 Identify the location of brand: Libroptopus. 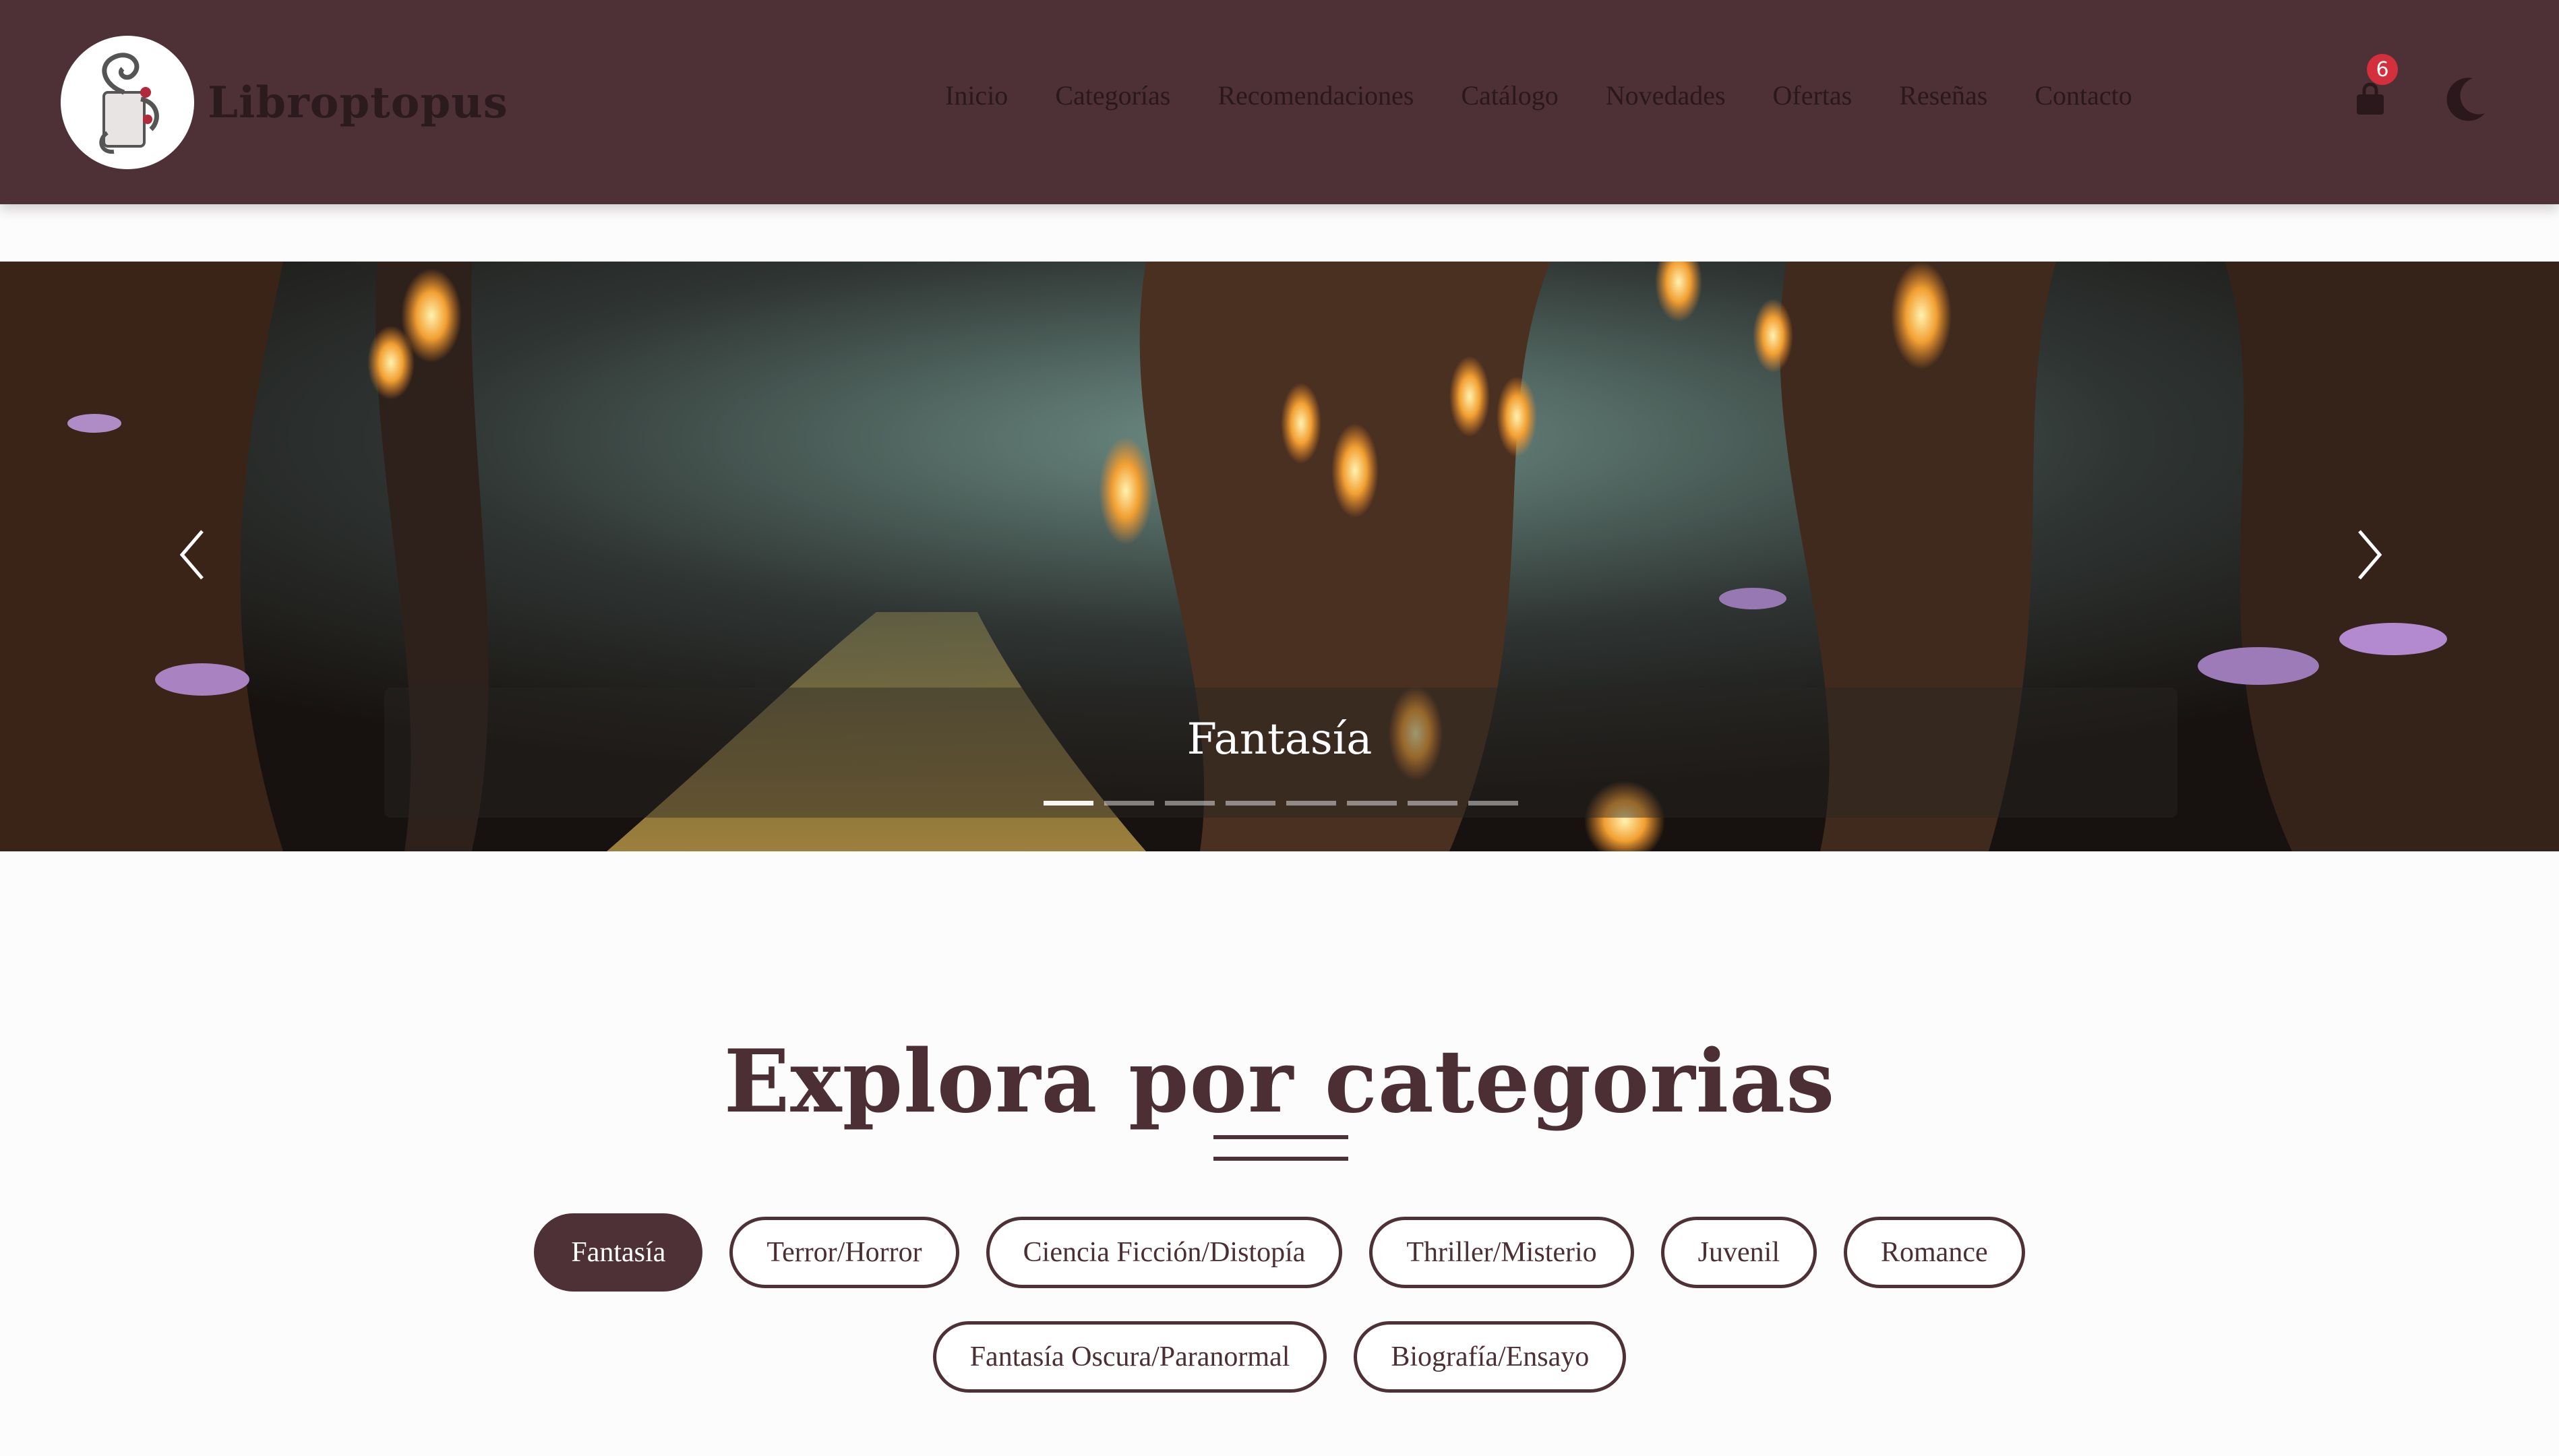
(284, 102).